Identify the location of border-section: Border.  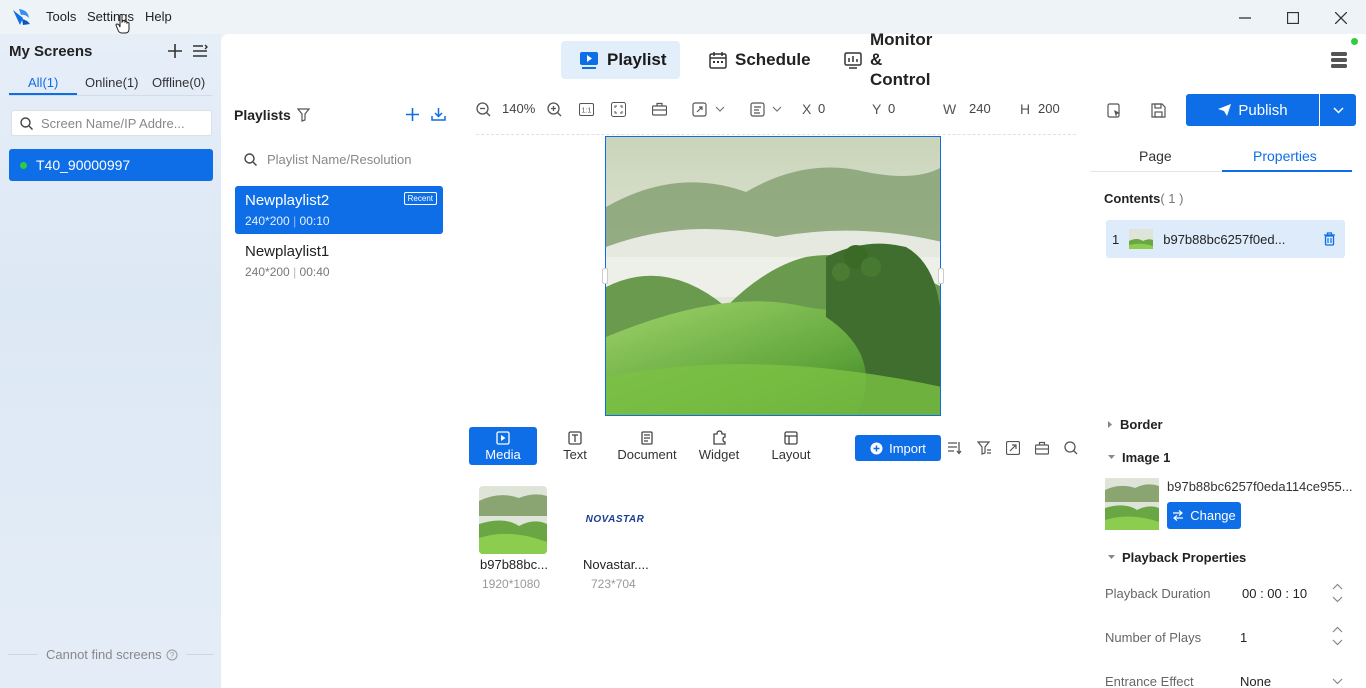
(1135, 424).